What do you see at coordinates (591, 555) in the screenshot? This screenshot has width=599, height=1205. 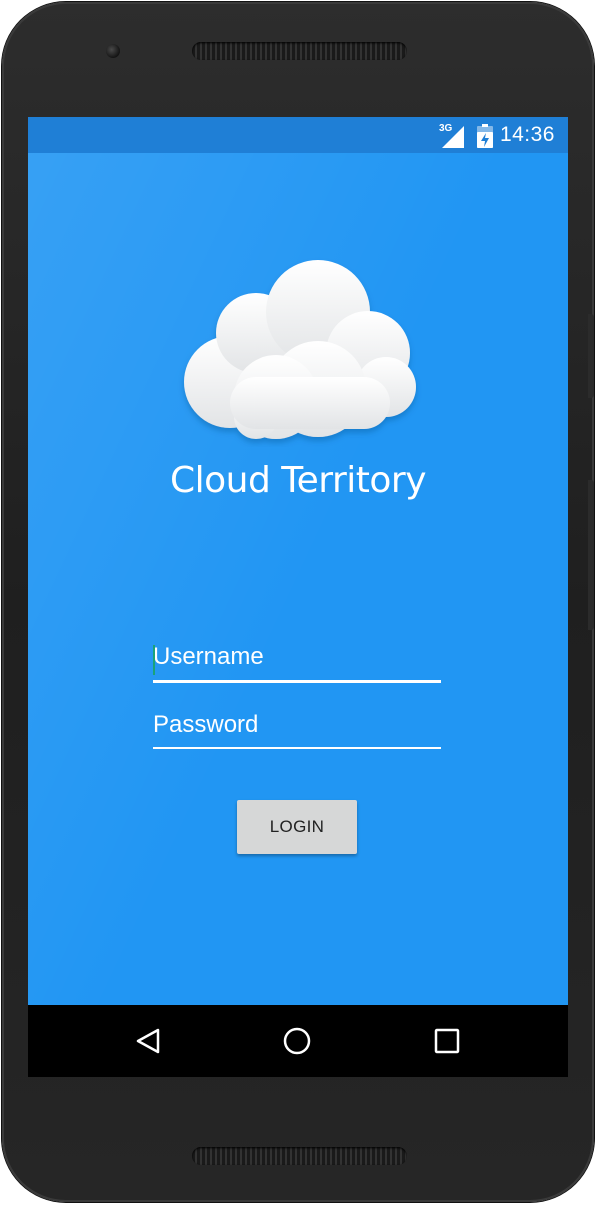 I see `volume-button` at bounding box center [591, 555].